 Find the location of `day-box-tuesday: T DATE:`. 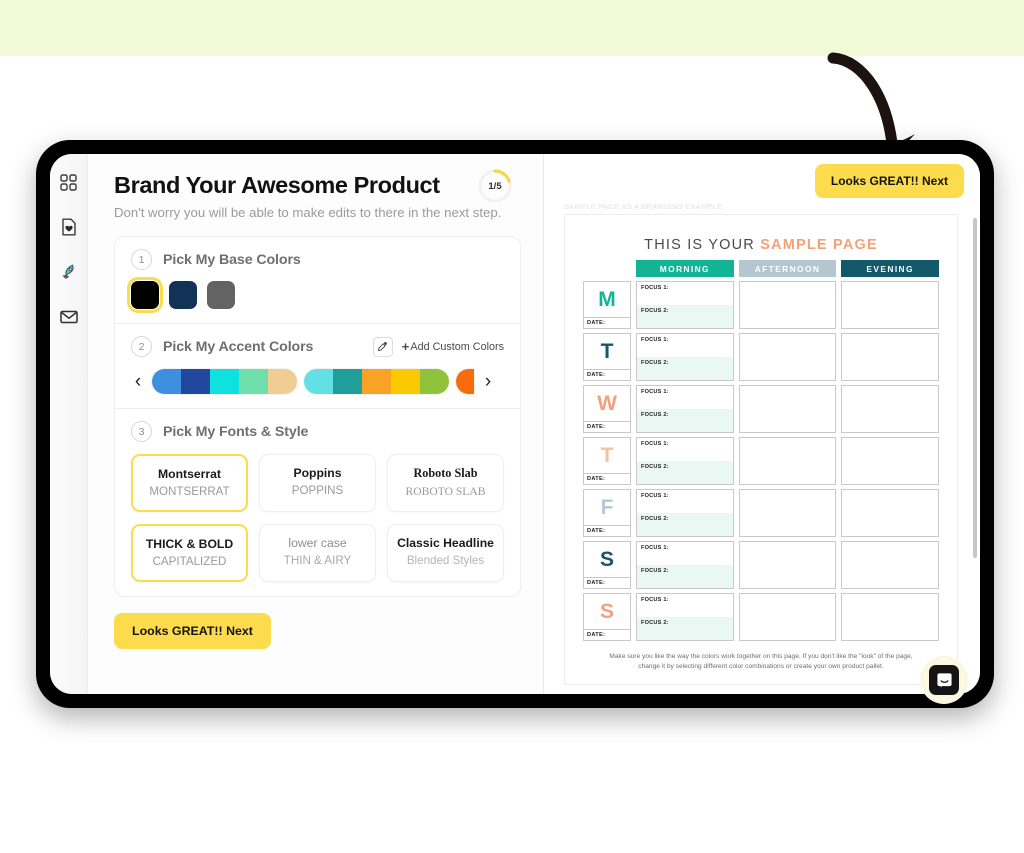

day-box-tuesday: T DATE: is located at coordinates (607, 357).